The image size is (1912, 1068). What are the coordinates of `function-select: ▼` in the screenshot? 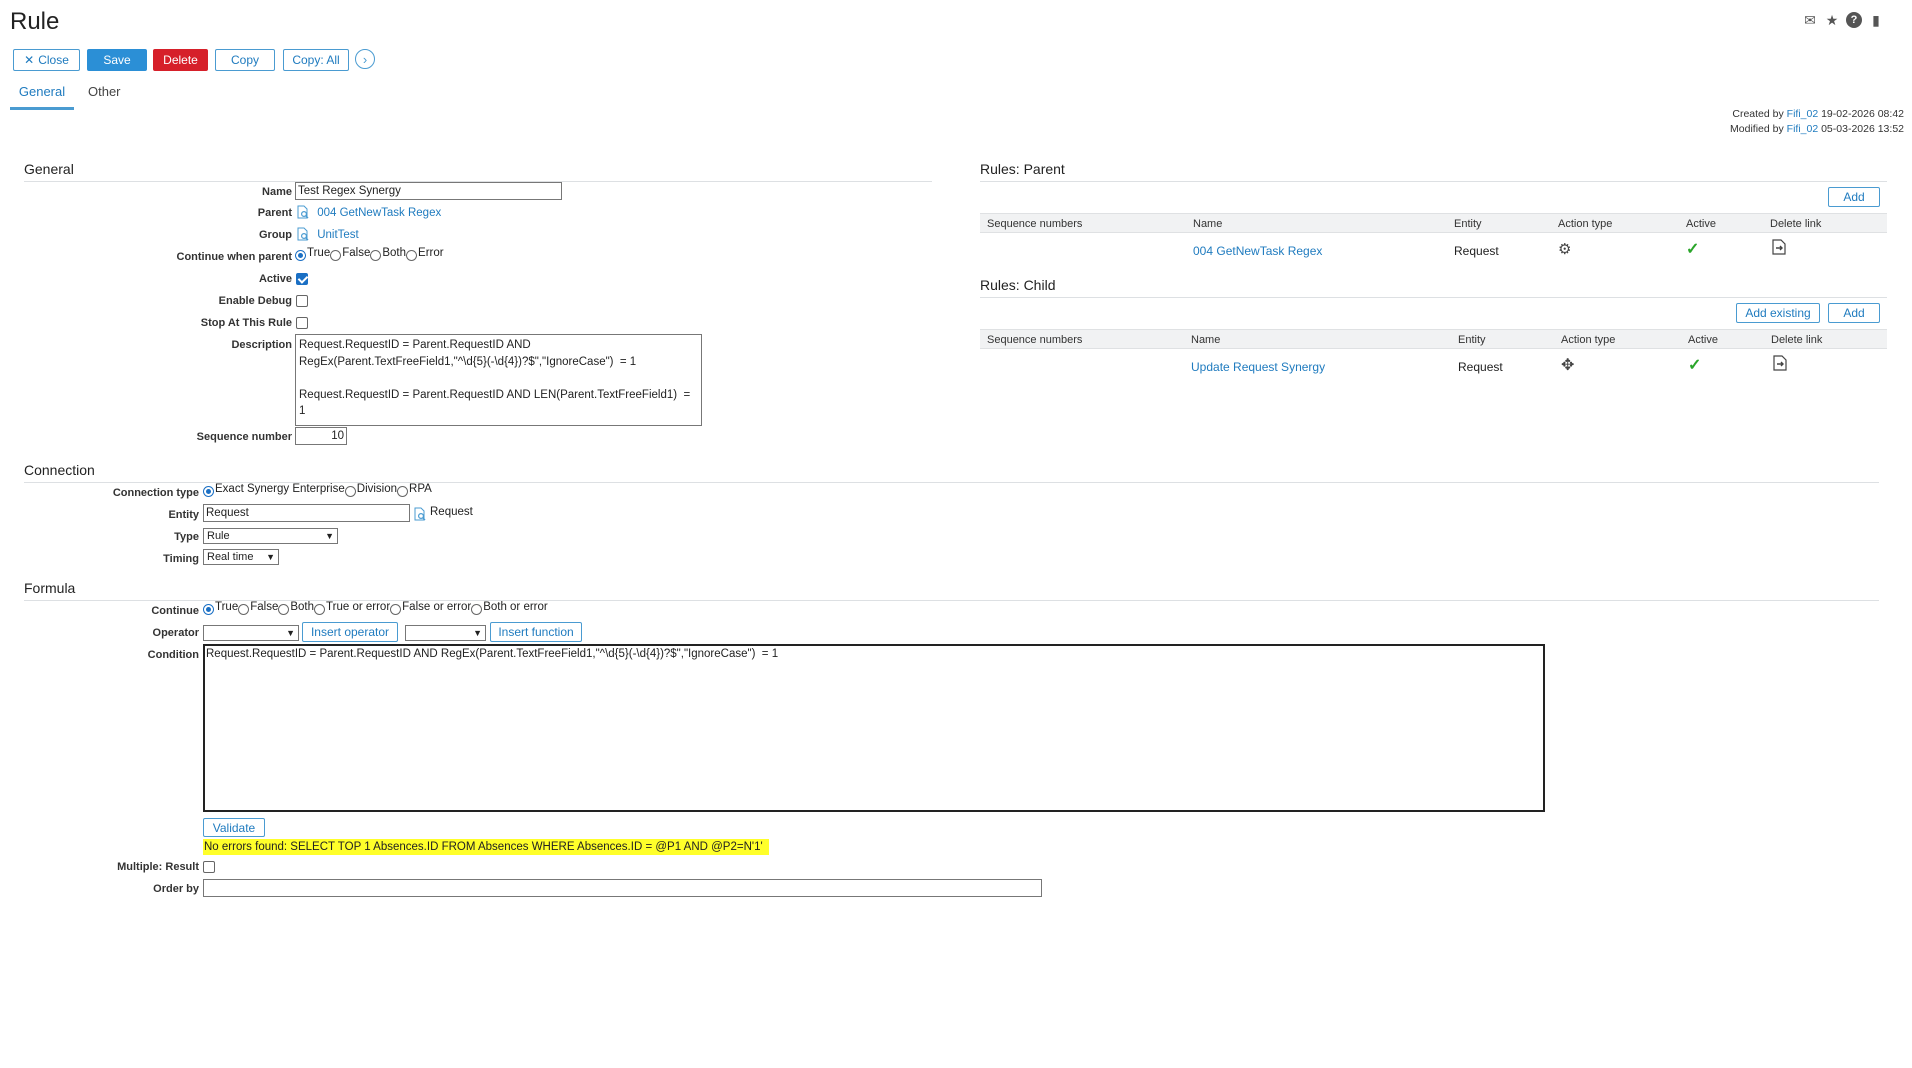 It's located at (445, 633).